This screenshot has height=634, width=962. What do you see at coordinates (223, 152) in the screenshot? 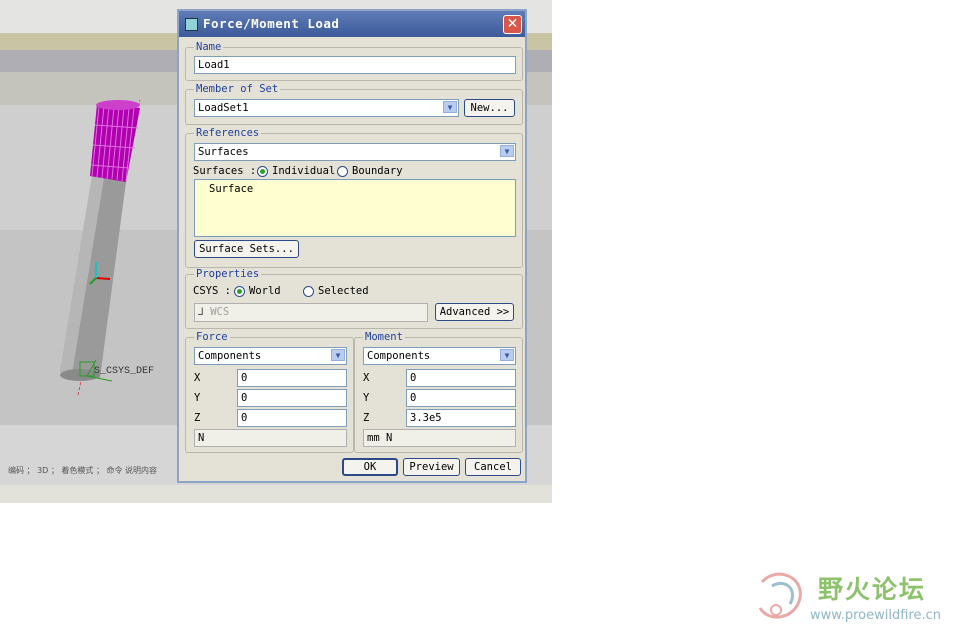
I see `reference-type-value: Surfaces` at bounding box center [223, 152].